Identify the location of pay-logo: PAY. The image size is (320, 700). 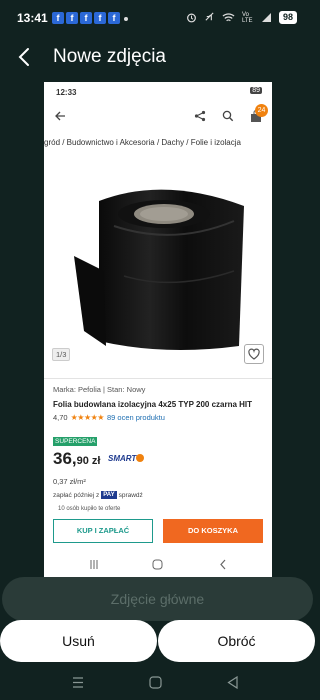
(109, 495).